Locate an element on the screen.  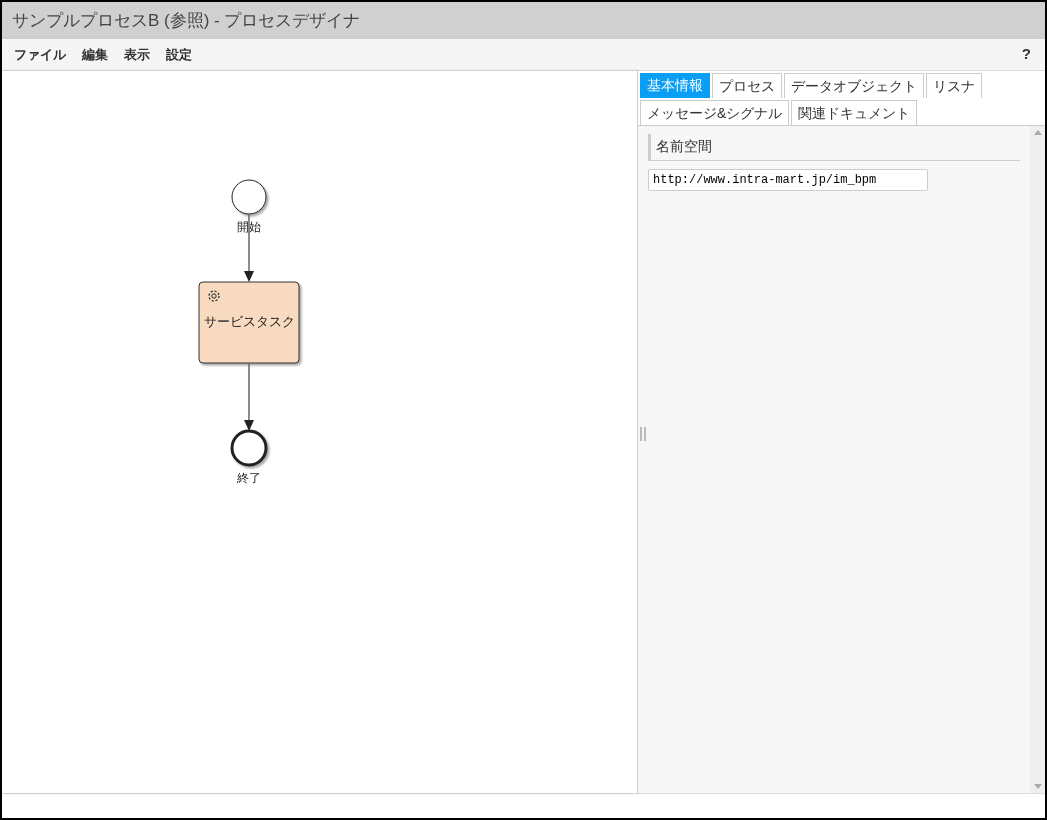
sequence-flow-arrow is located at coordinates (249, 396).